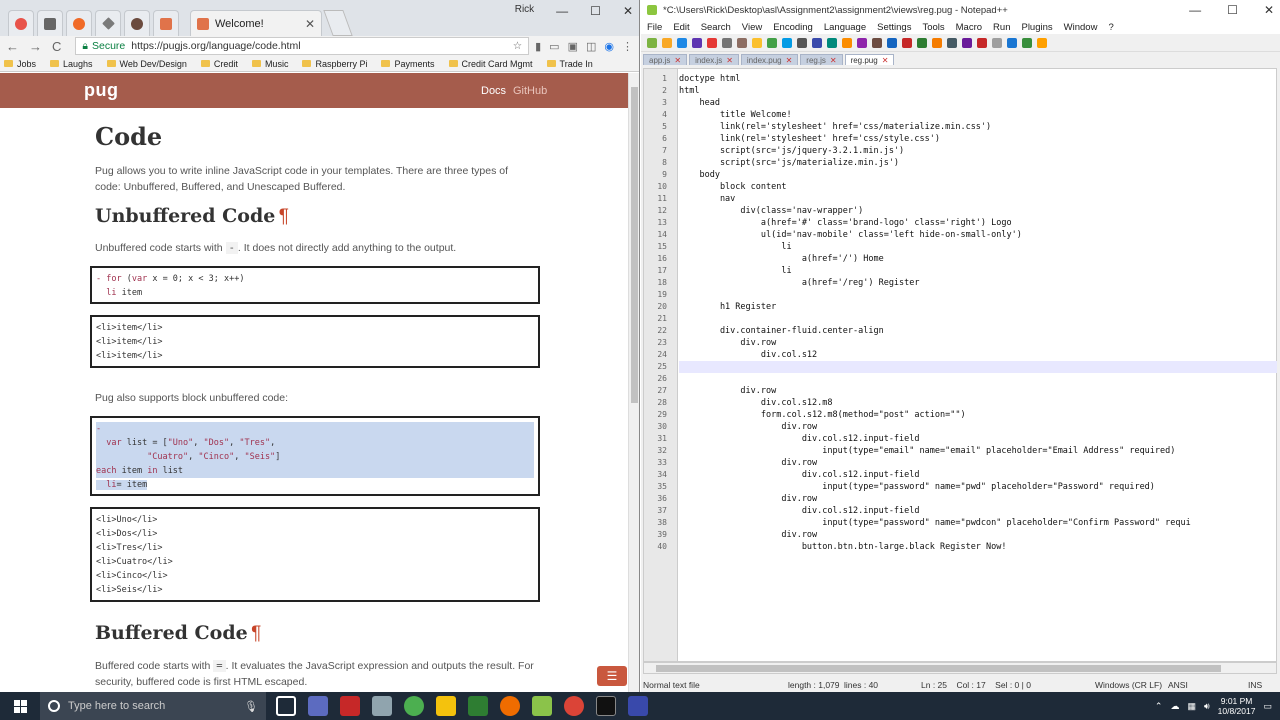 This screenshot has height=720, width=1280. I want to click on menu-item-edit: Edit, so click(681, 27).